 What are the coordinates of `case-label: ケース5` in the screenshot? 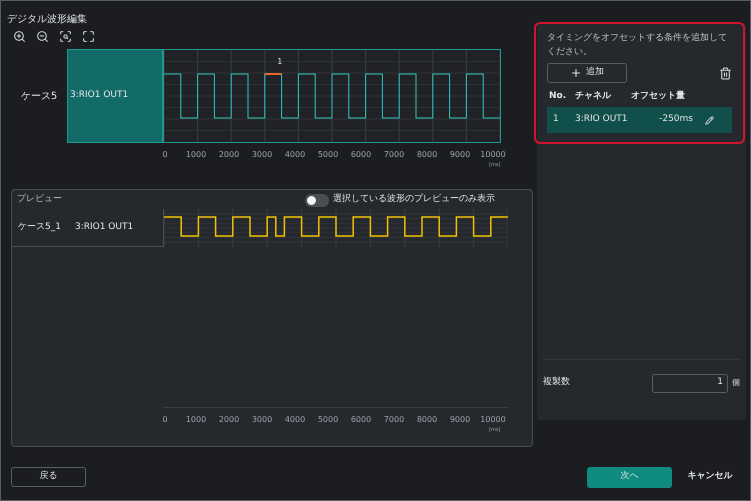 It's located at (39, 97).